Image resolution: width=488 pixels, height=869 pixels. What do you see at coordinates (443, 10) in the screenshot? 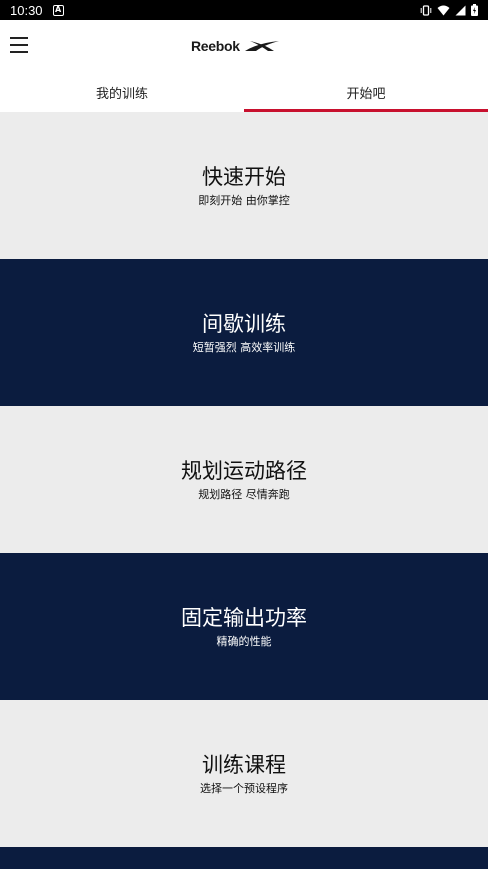
I see `wifi-icon` at bounding box center [443, 10].